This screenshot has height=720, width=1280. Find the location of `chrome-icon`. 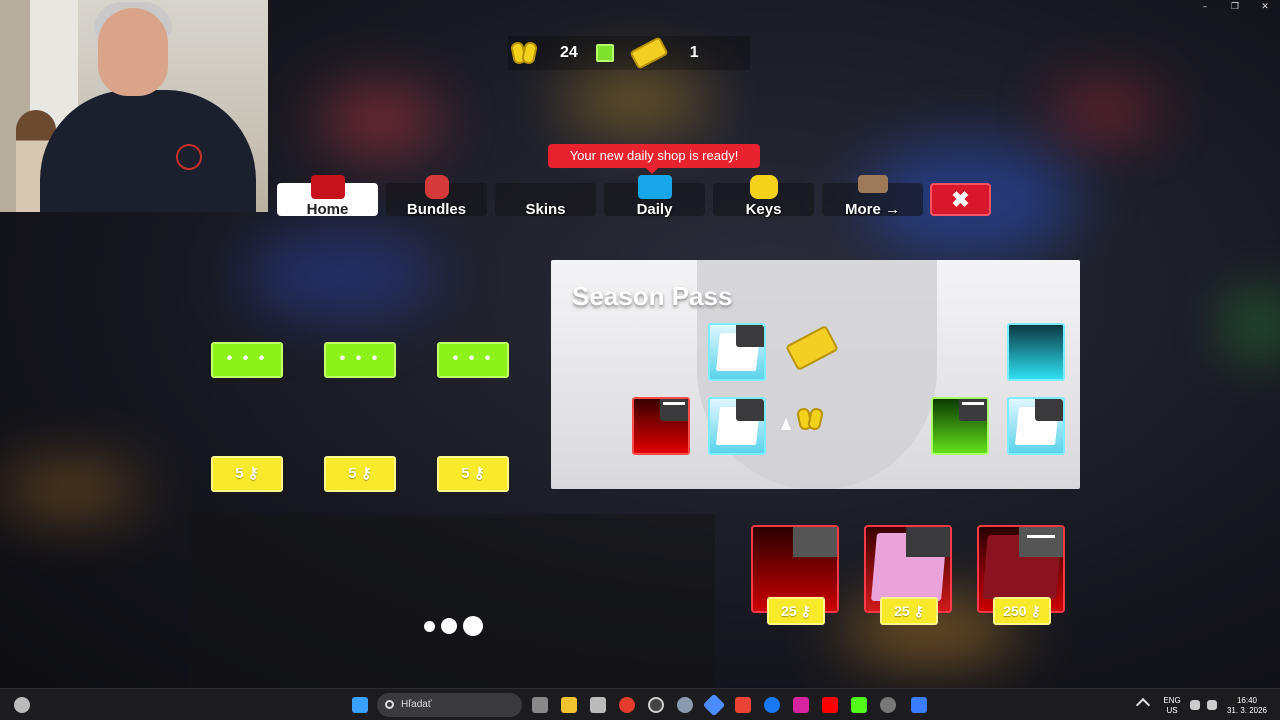

chrome-icon is located at coordinates (627, 705).